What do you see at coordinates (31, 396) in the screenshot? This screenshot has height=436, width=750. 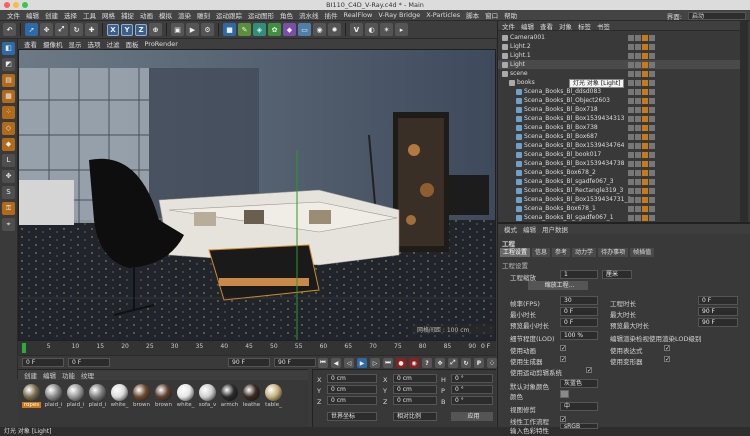 I see `material-swatch: ropes` at bounding box center [31, 396].